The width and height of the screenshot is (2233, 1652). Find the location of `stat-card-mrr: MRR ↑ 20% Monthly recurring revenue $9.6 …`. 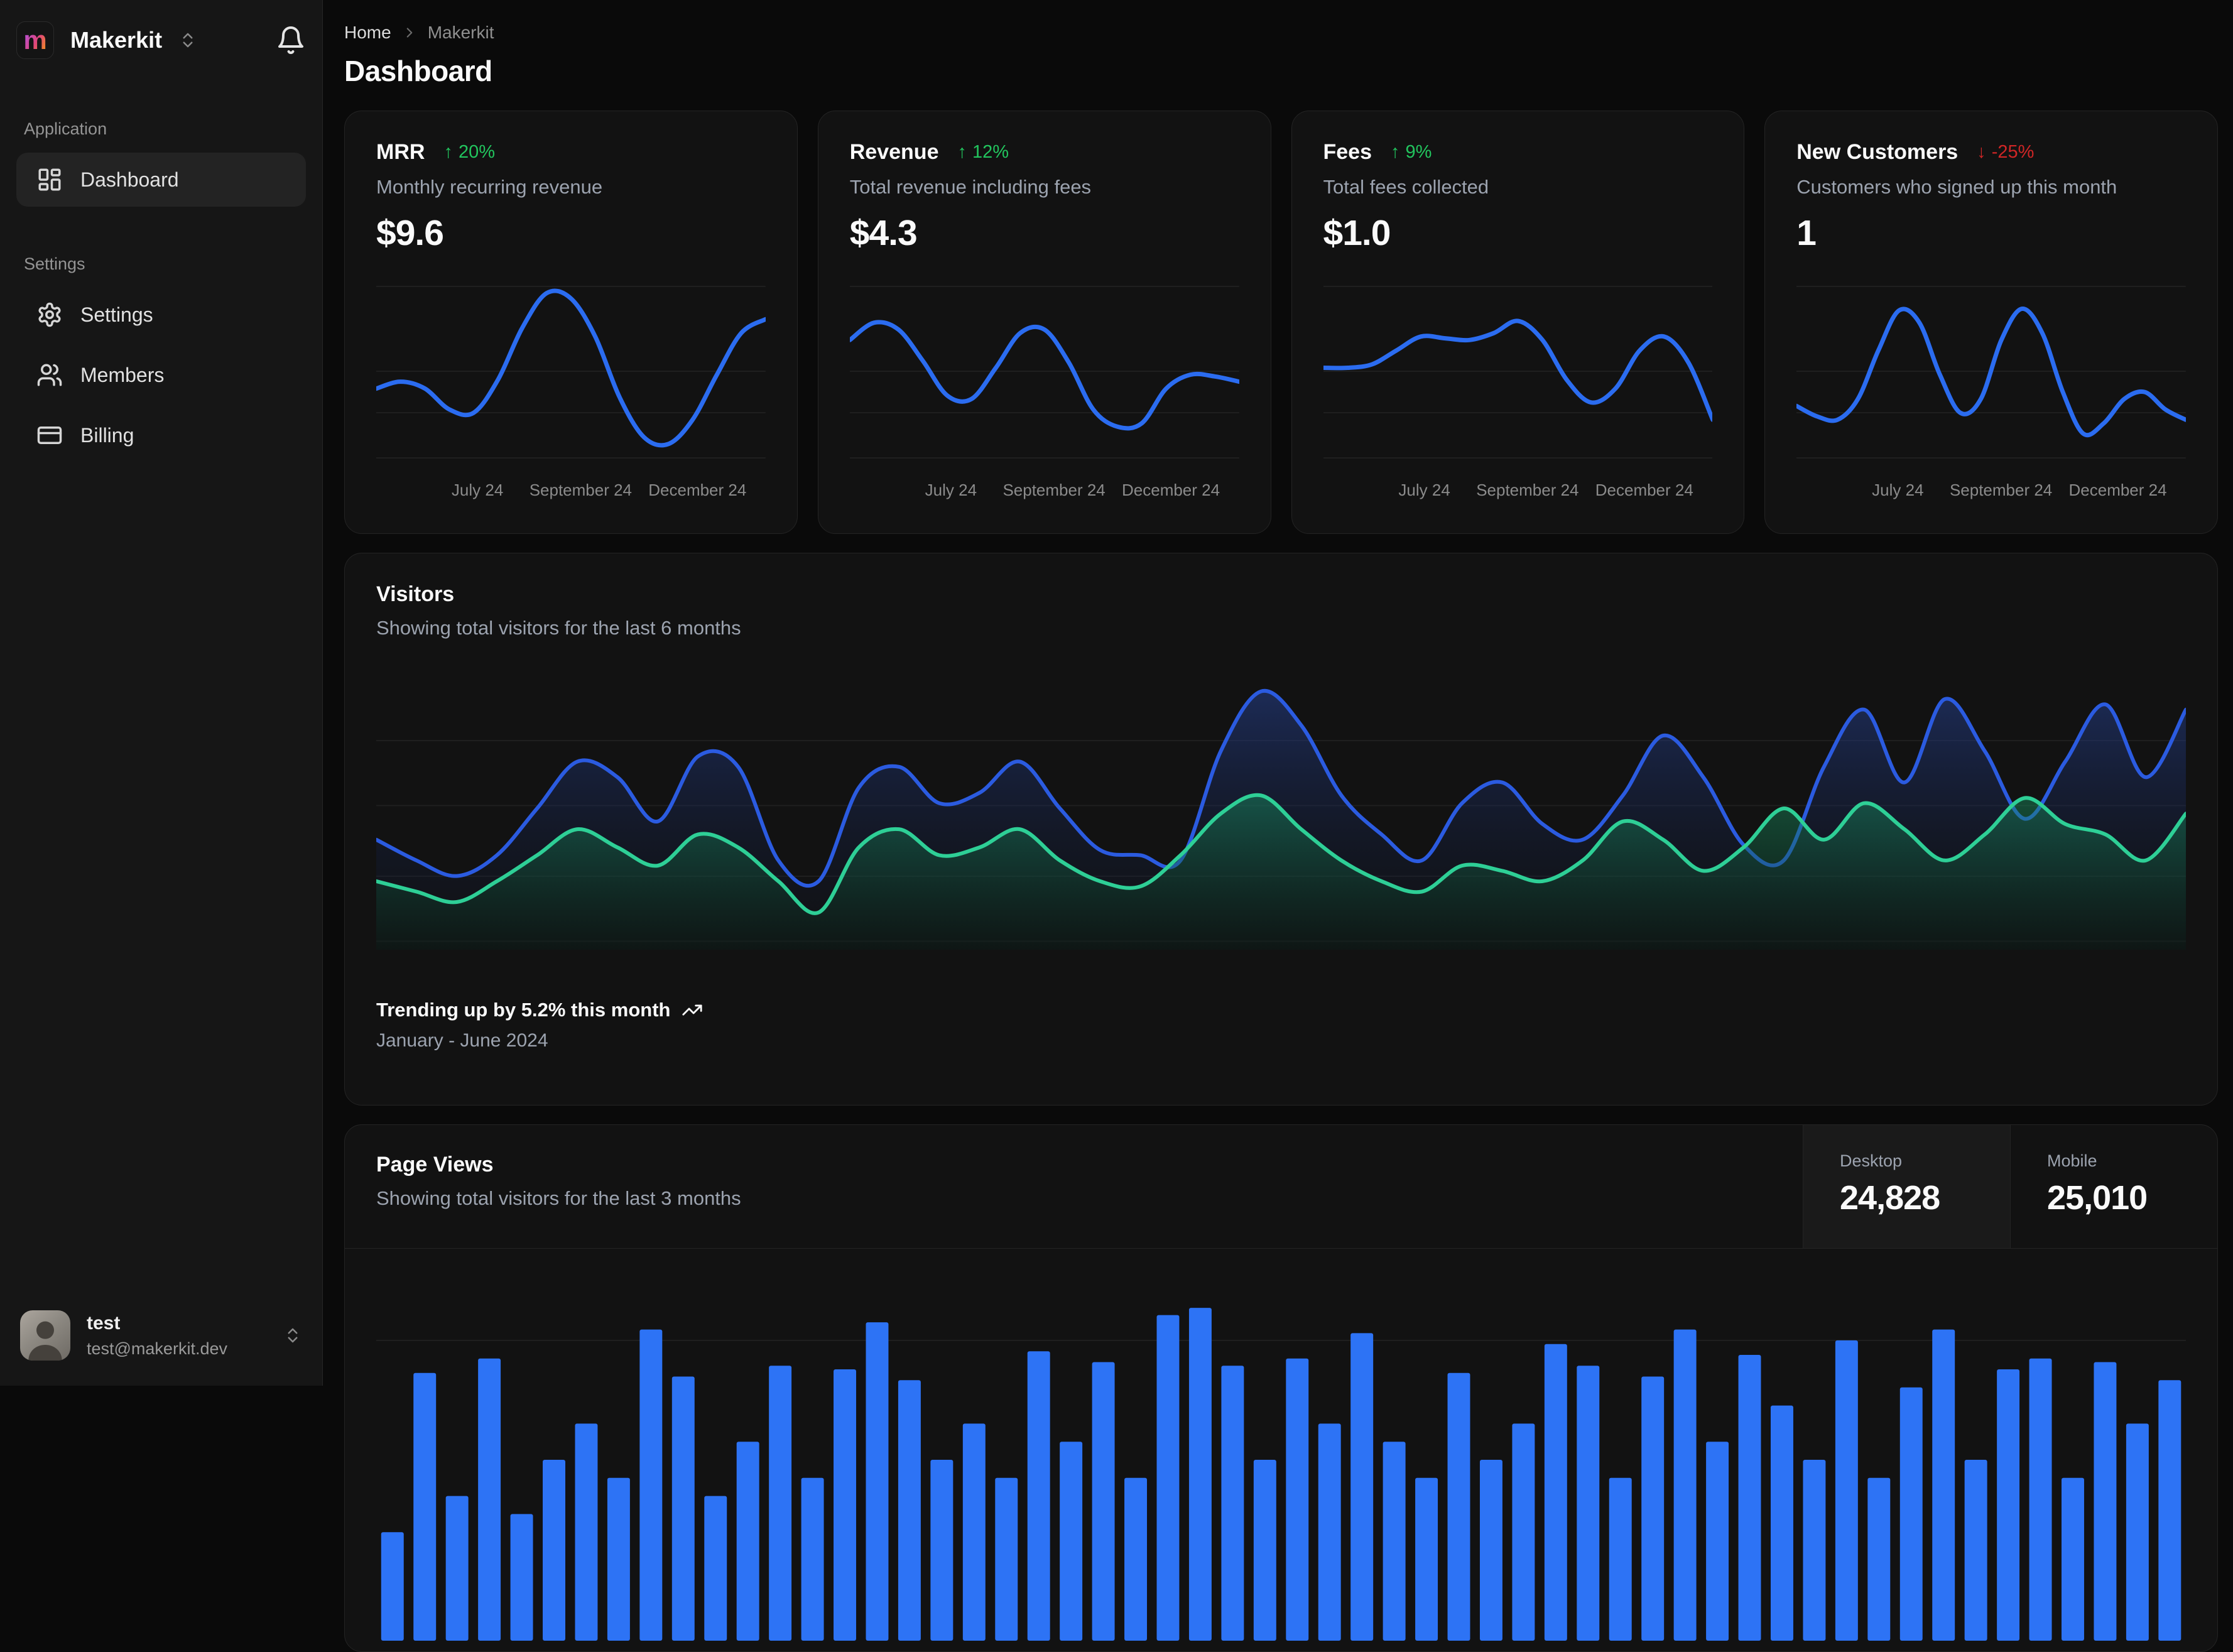

stat-card-mrr: MRR ↑ 20% Monthly recurring revenue $9.6 … is located at coordinates (571, 322).